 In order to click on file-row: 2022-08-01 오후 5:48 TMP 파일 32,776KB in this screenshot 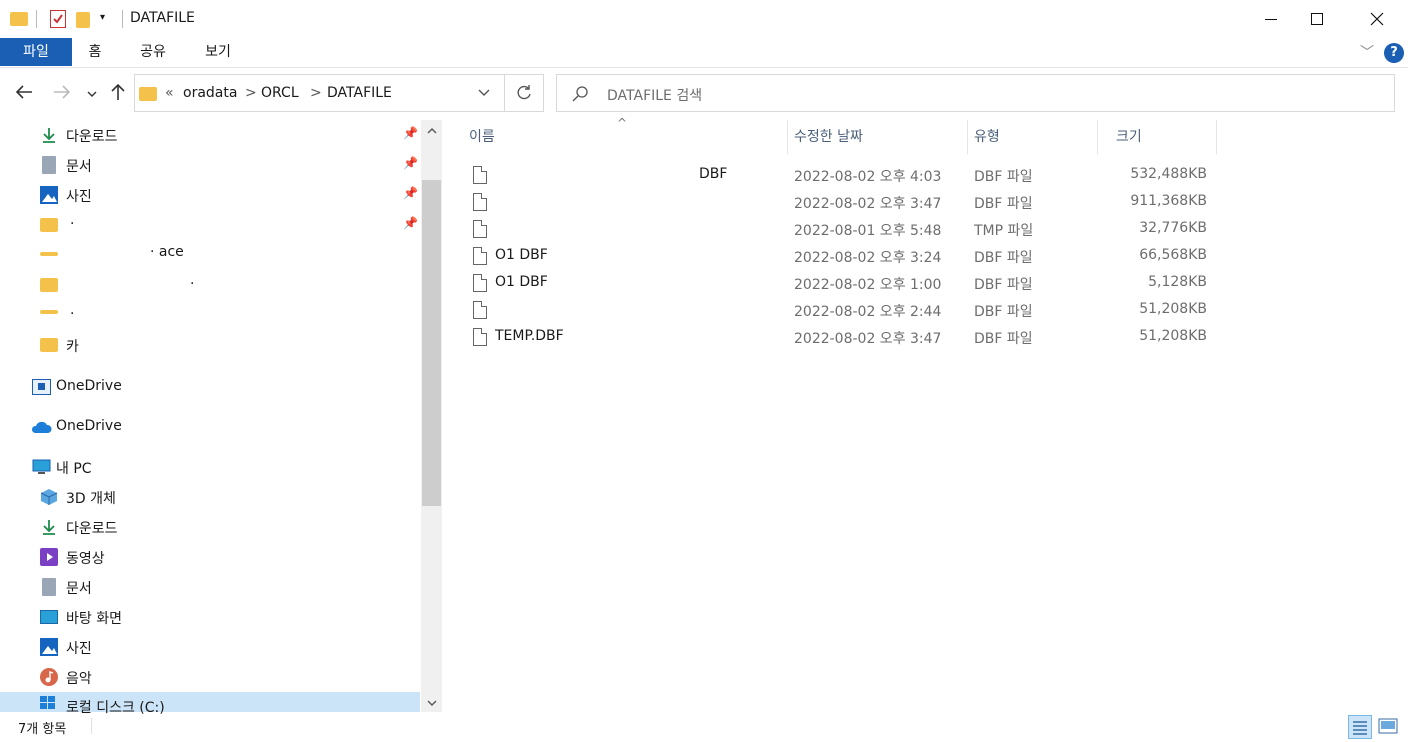, I will do `click(843, 229)`.